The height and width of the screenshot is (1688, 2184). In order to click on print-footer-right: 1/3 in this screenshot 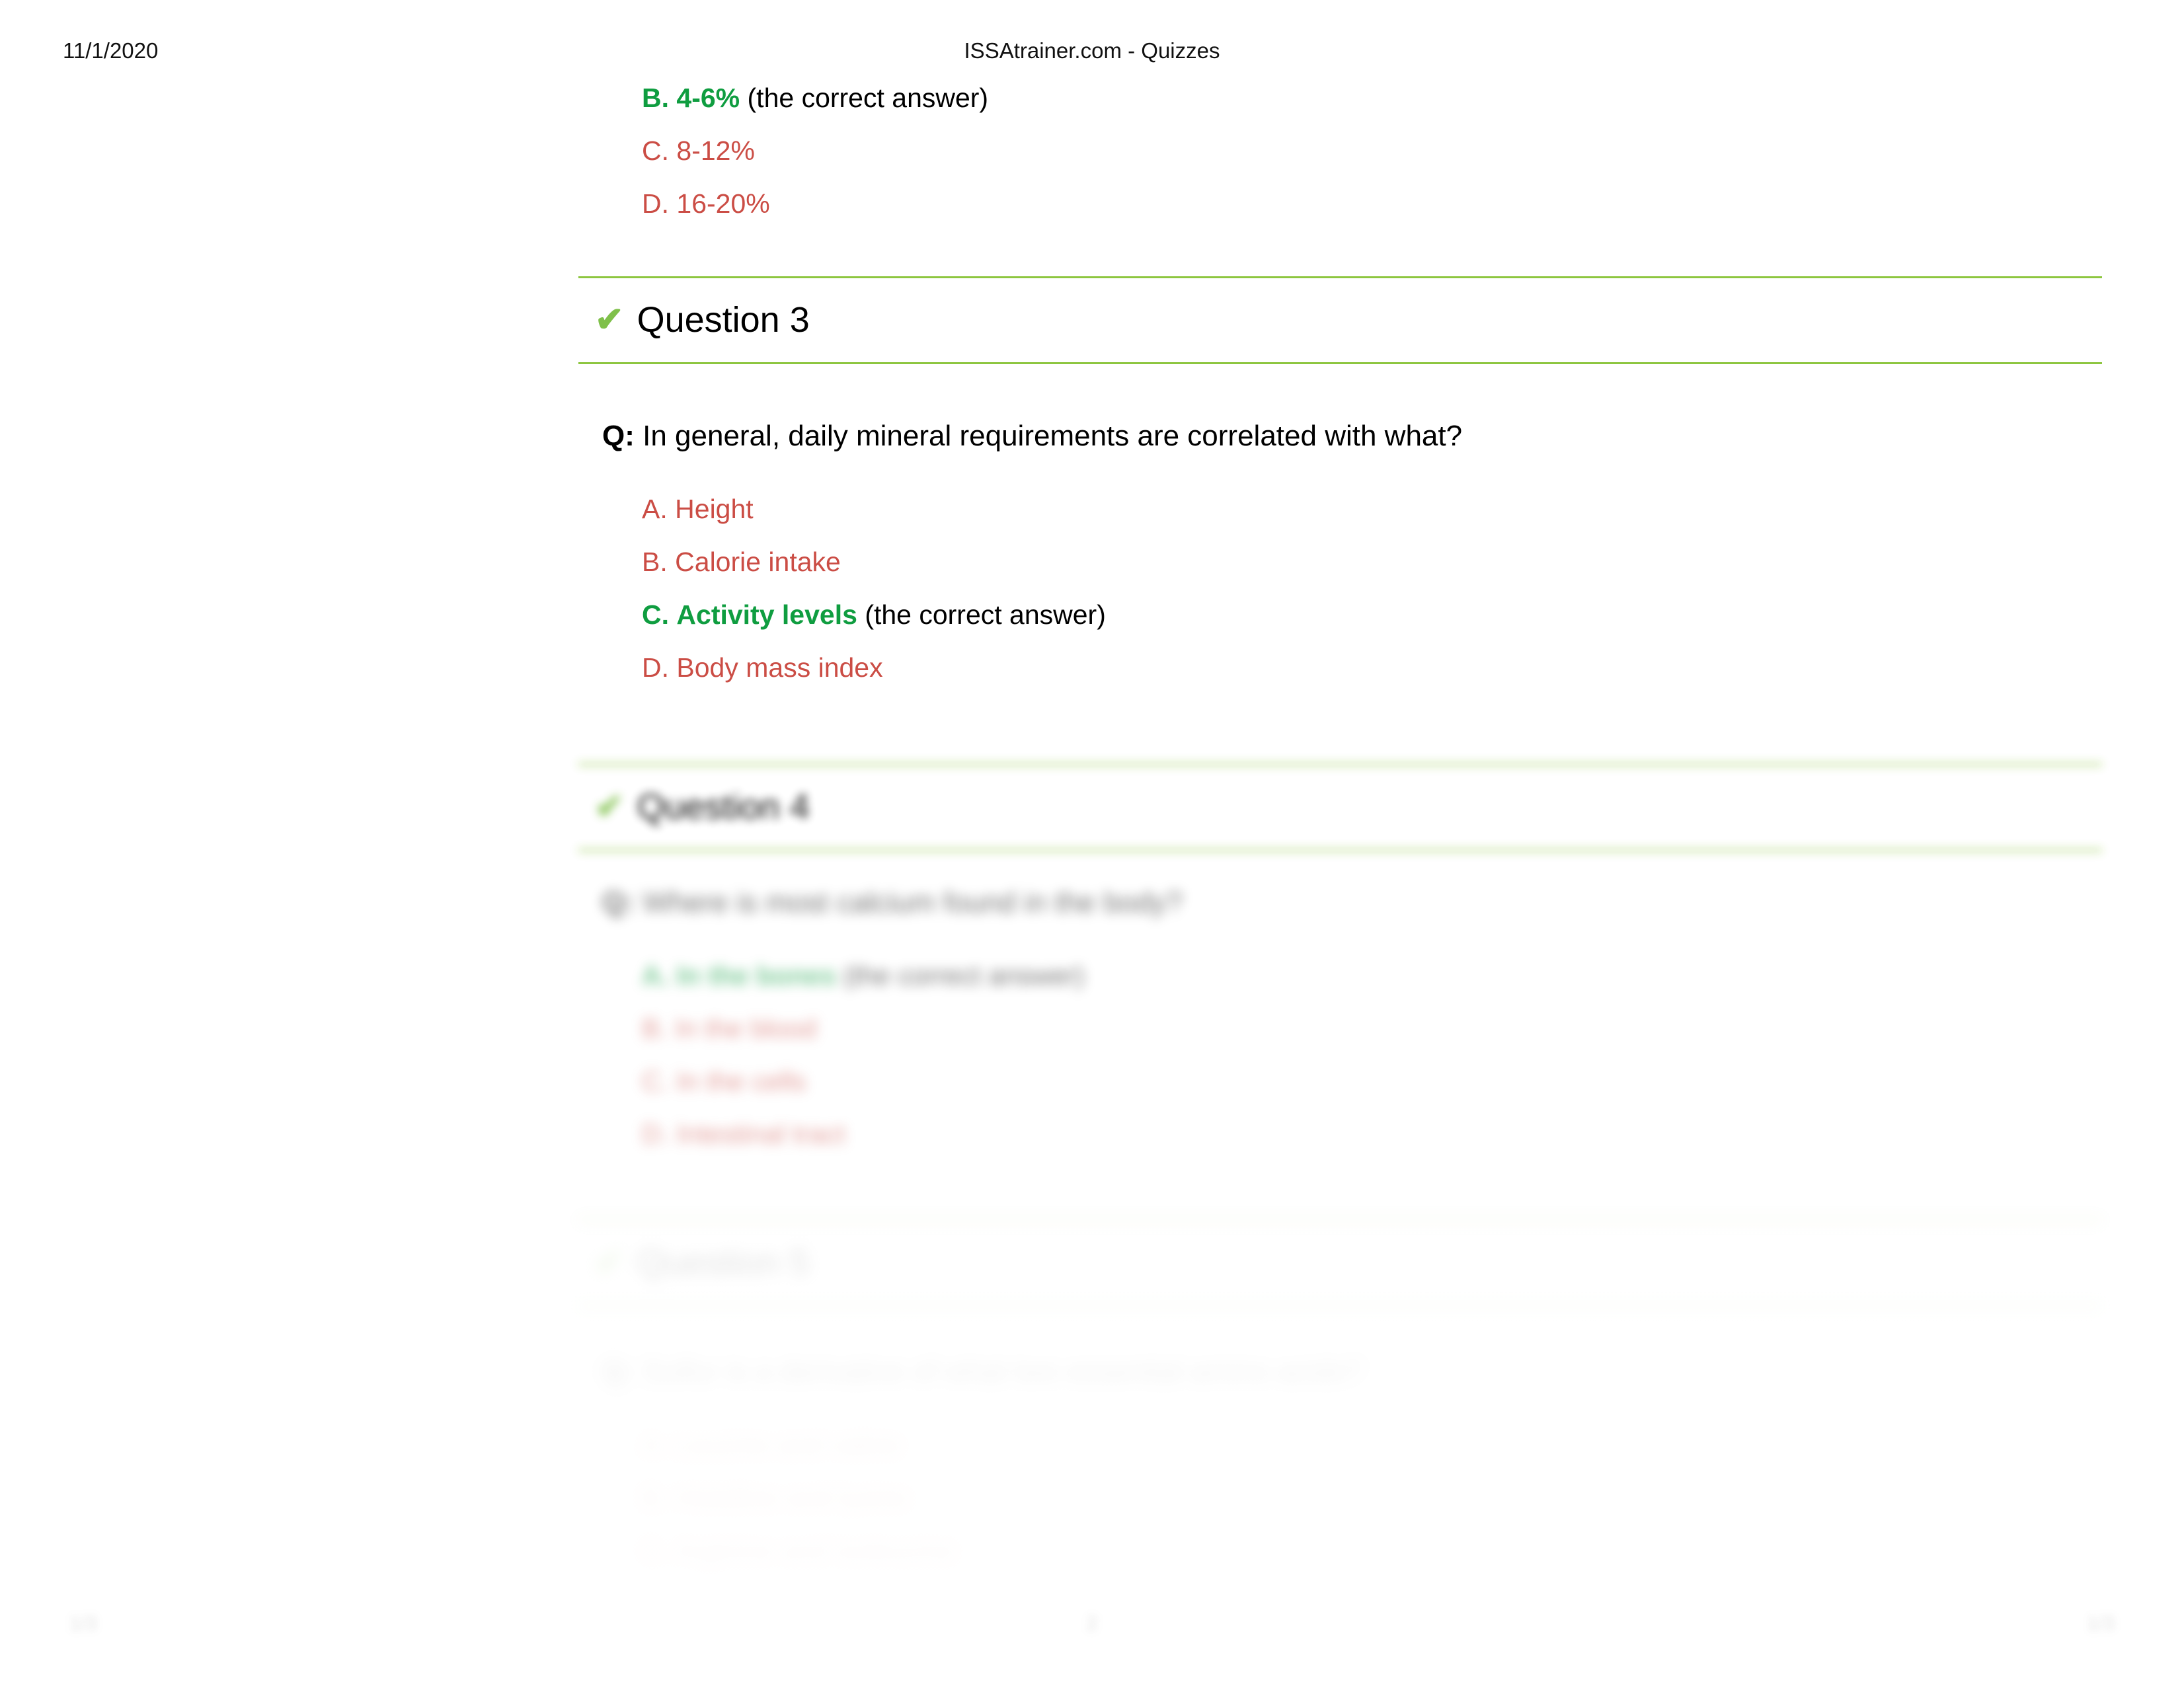, I will do `click(2101, 1623)`.